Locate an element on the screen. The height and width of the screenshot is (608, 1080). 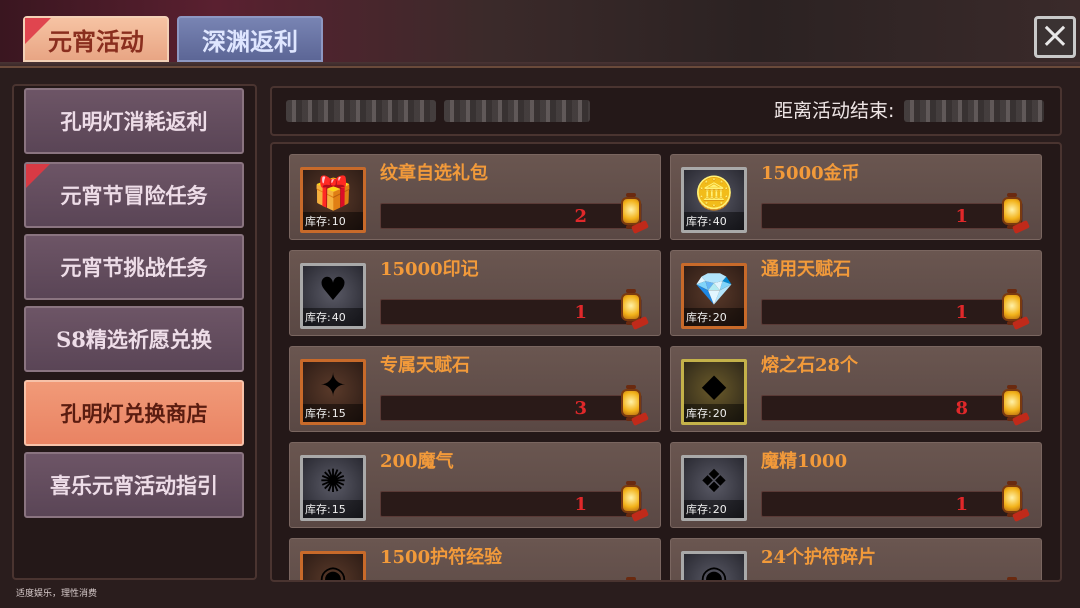
menu-item-lantern-shop: 孔明灯兑换商店 is located at coordinates (134, 413).